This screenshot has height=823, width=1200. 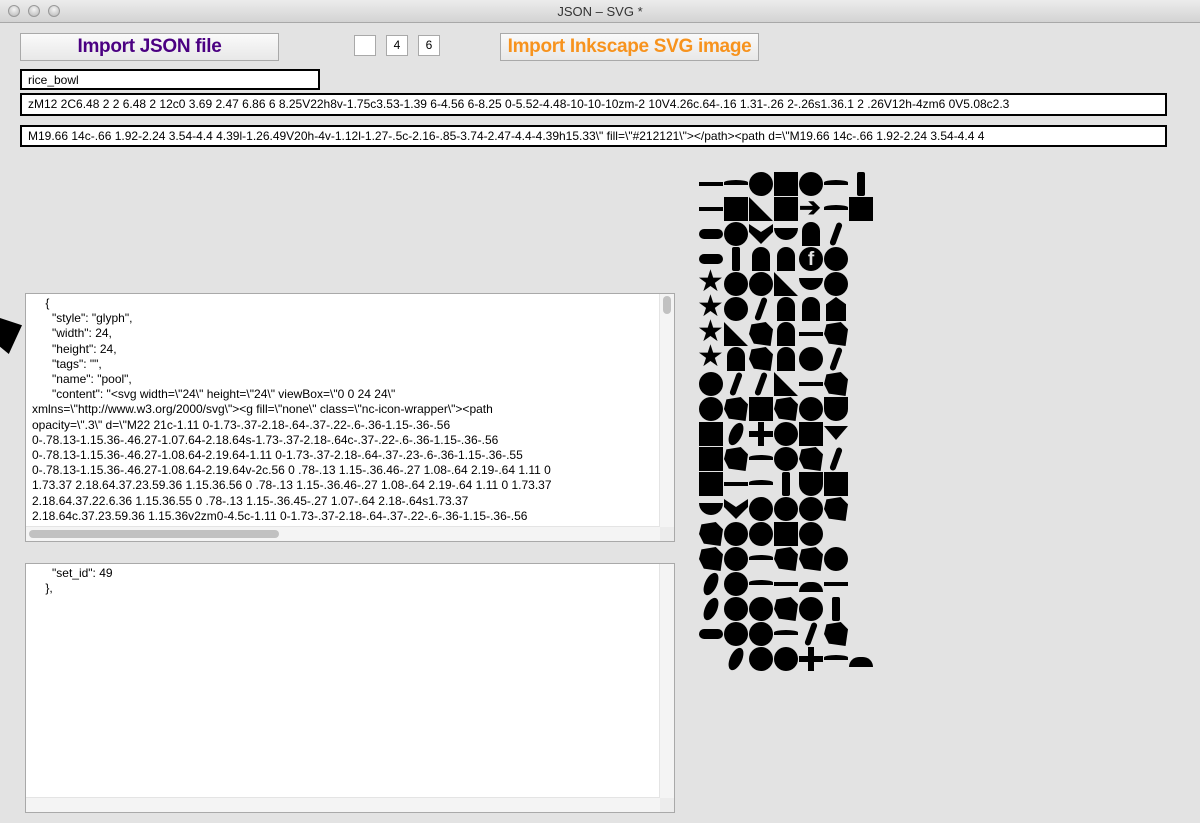 I want to click on text-line: },, so click(x=42, y=588).